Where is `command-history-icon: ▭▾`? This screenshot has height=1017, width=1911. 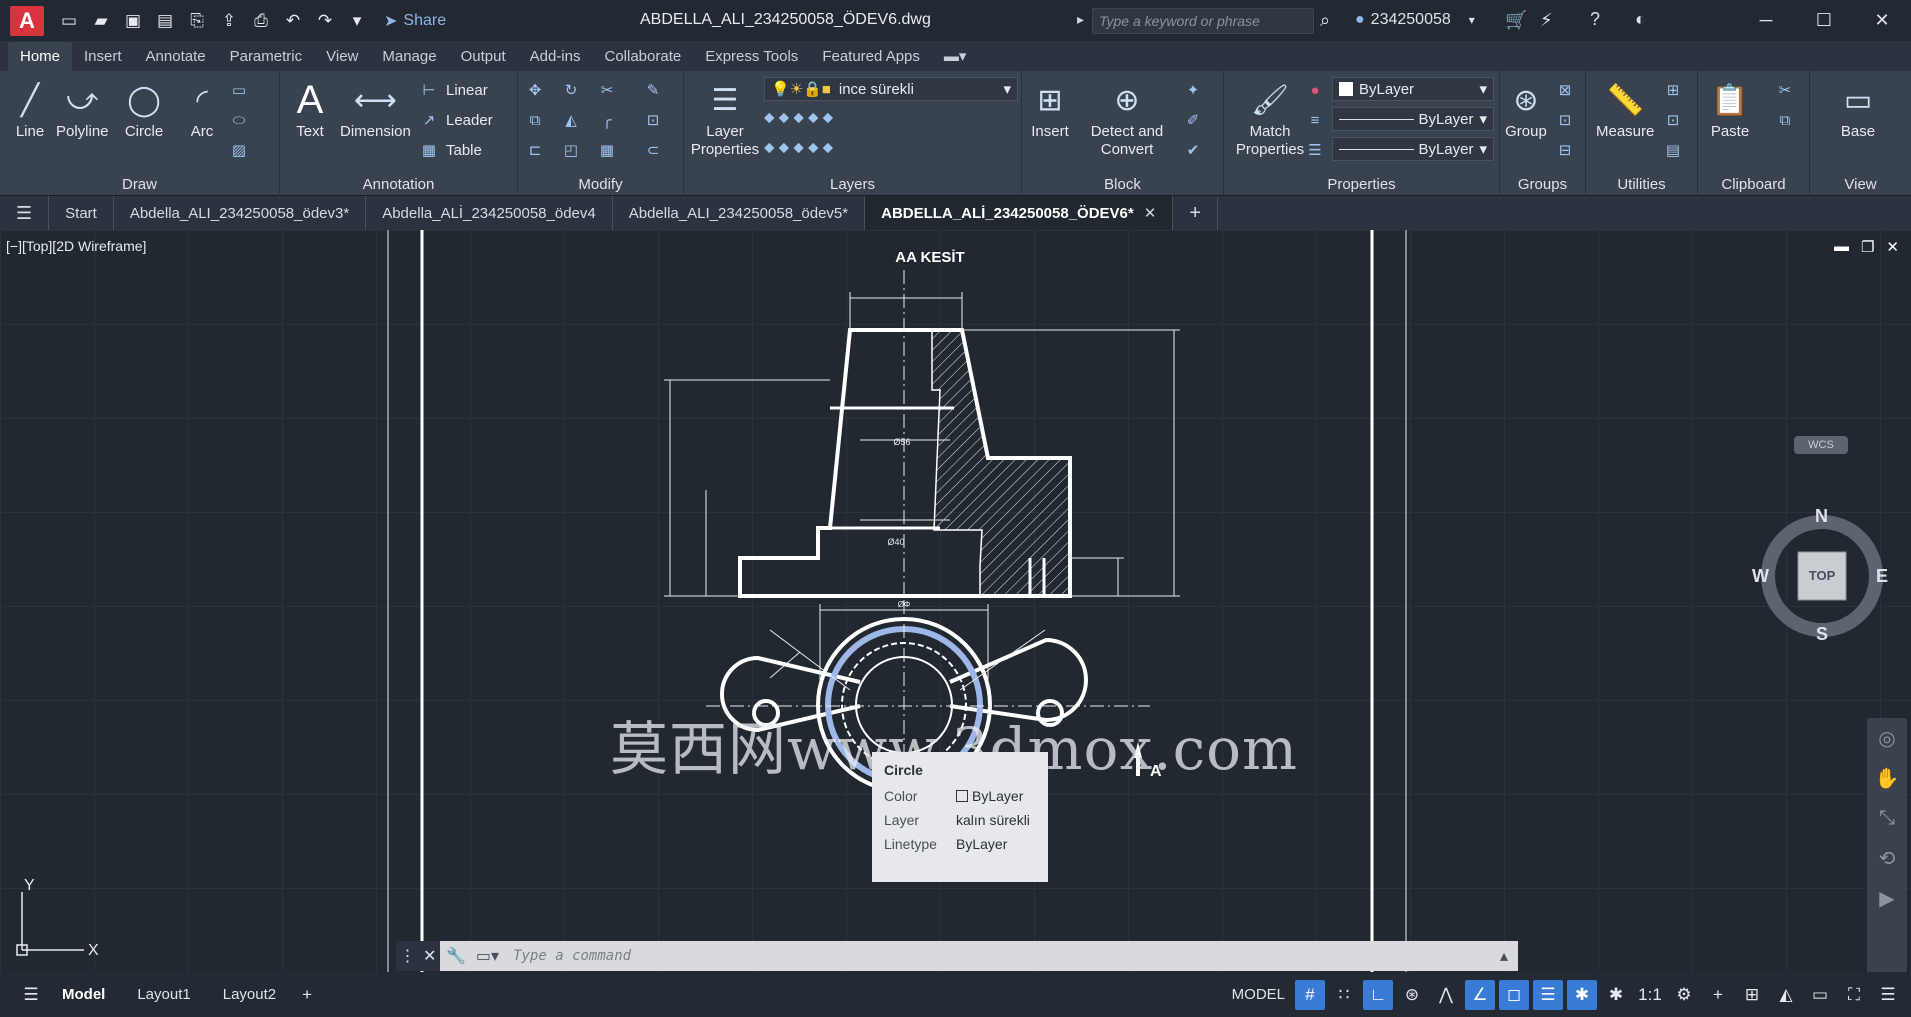
command-history-icon: ▭▾ is located at coordinates (487, 956).